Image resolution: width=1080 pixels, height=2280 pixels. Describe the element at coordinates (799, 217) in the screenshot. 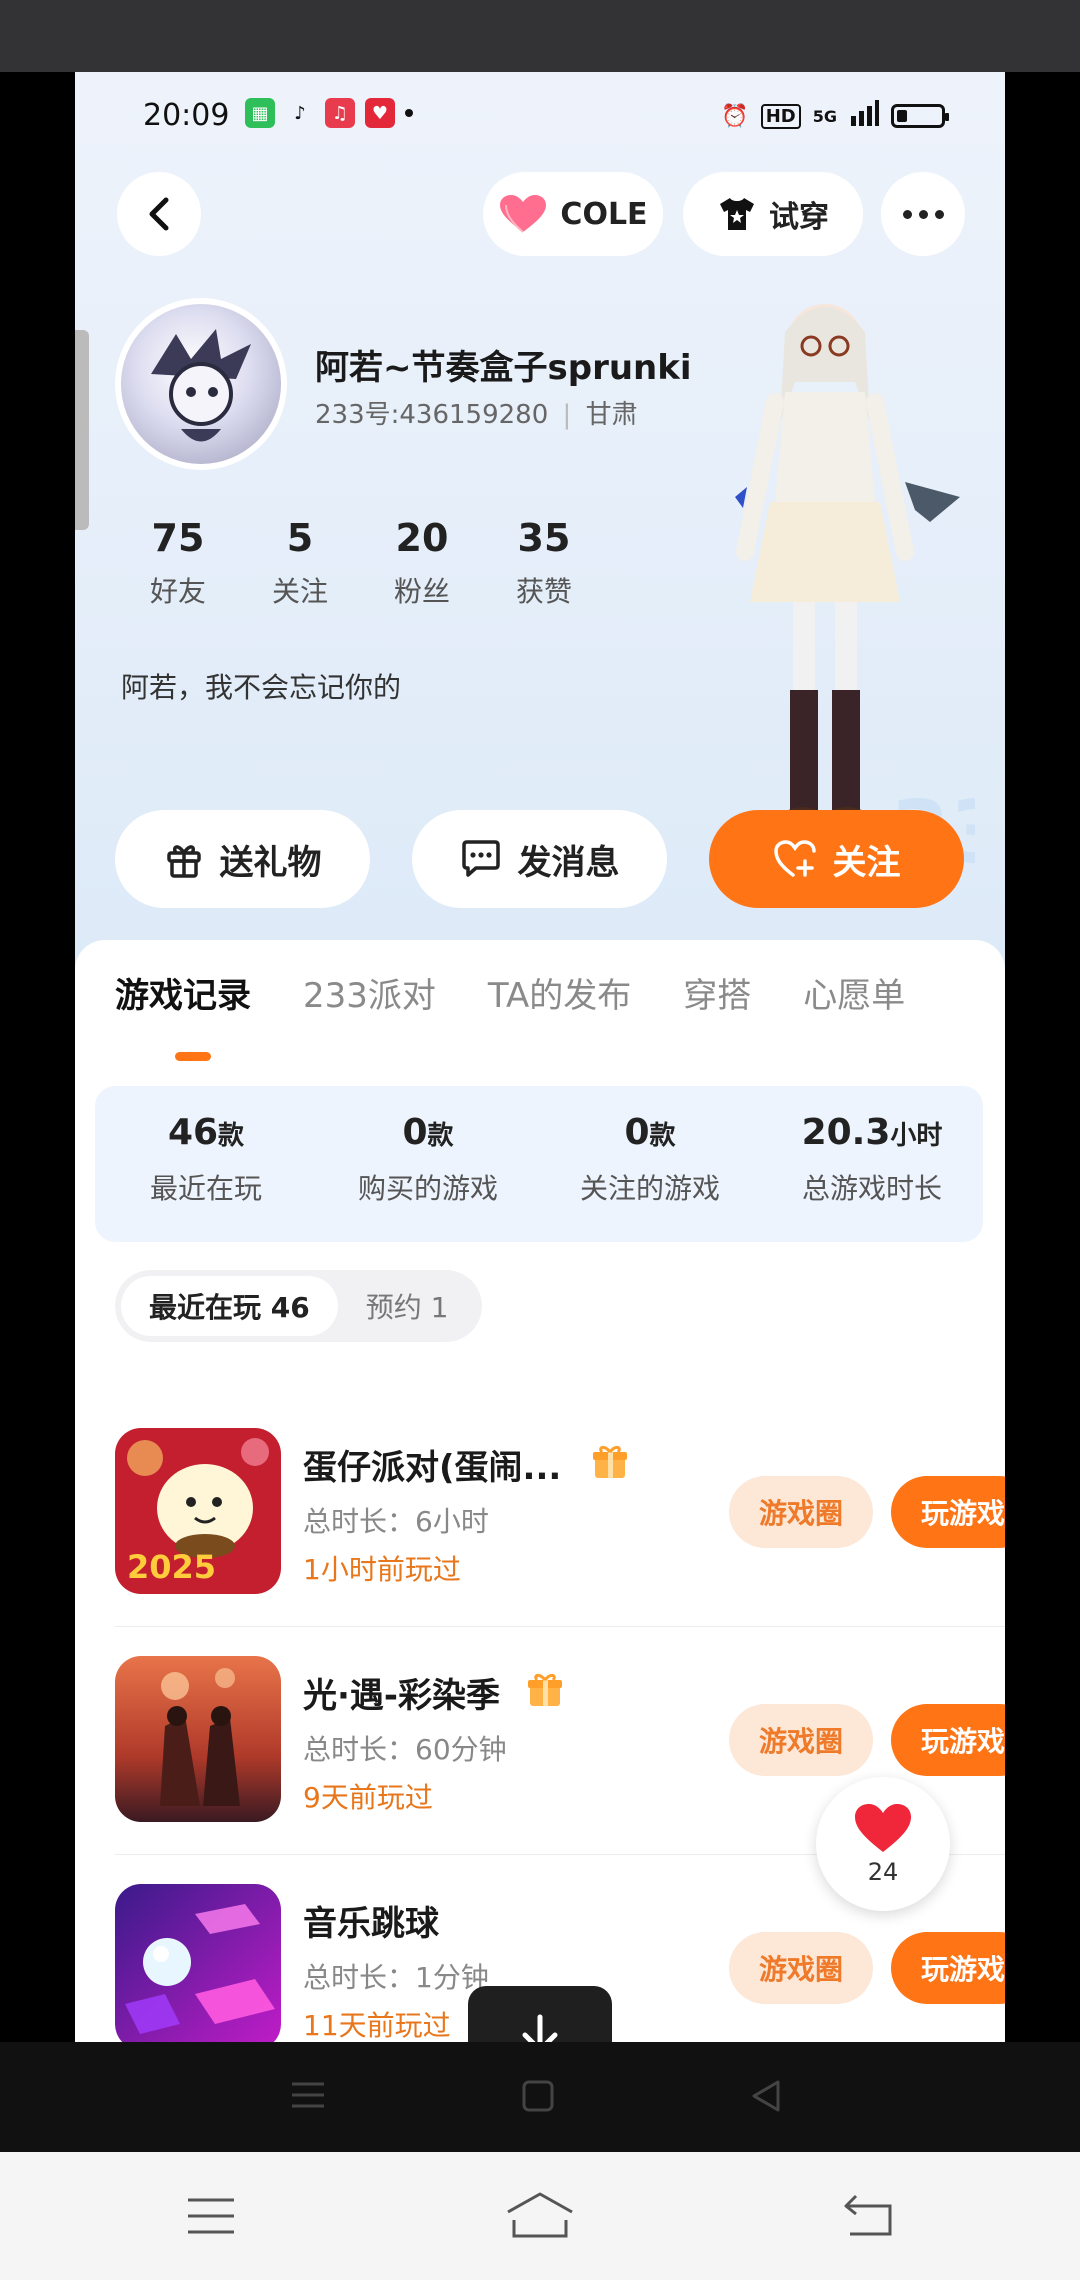

I see `try-label: 试穿` at that location.